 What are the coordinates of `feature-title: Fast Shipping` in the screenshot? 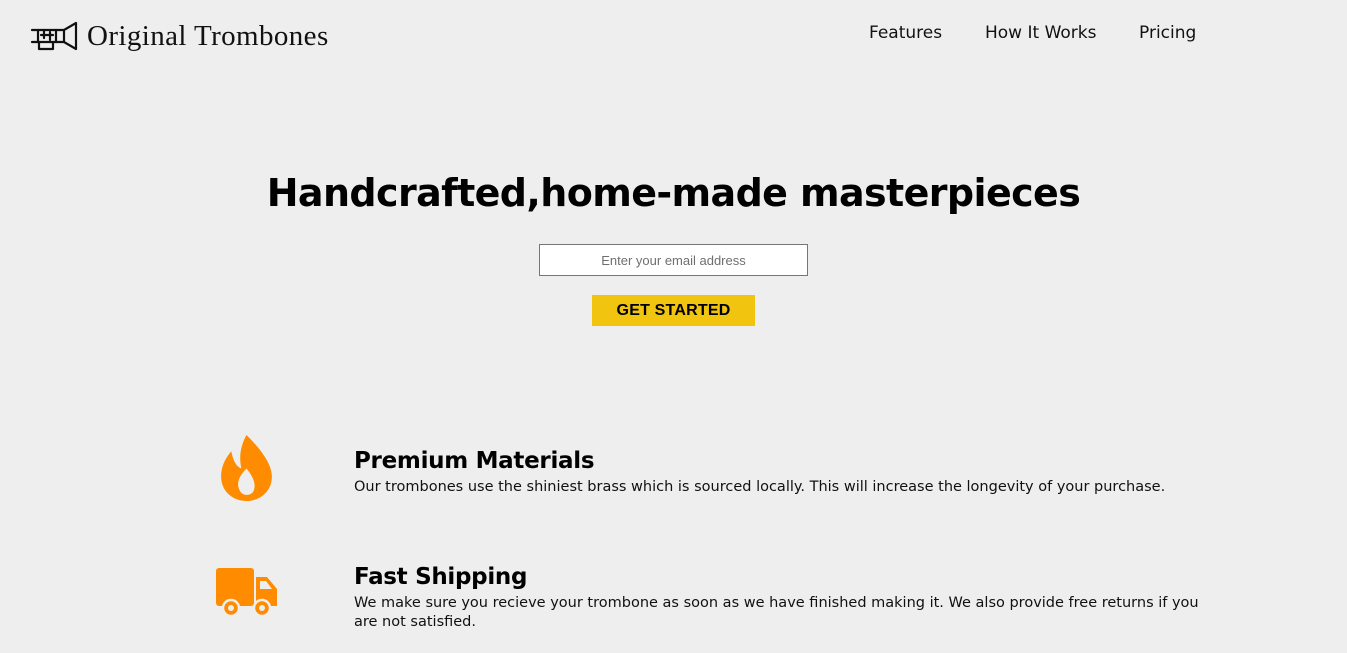 It's located at (441, 577).